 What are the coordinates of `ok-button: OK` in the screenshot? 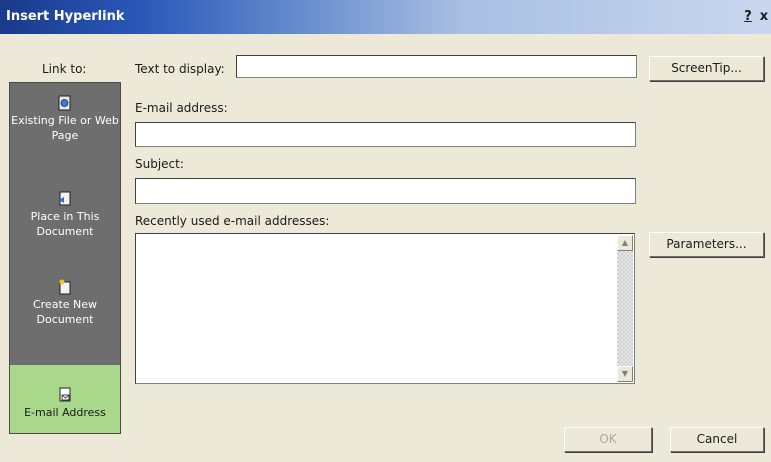 It's located at (608, 439).